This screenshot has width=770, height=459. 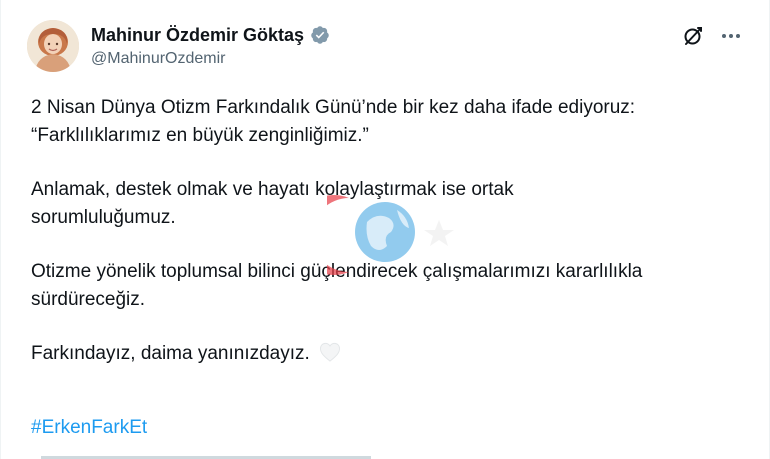 What do you see at coordinates (693, 36) in the screenshot?
I see `grok-icon` at bounding box center [693, 36].